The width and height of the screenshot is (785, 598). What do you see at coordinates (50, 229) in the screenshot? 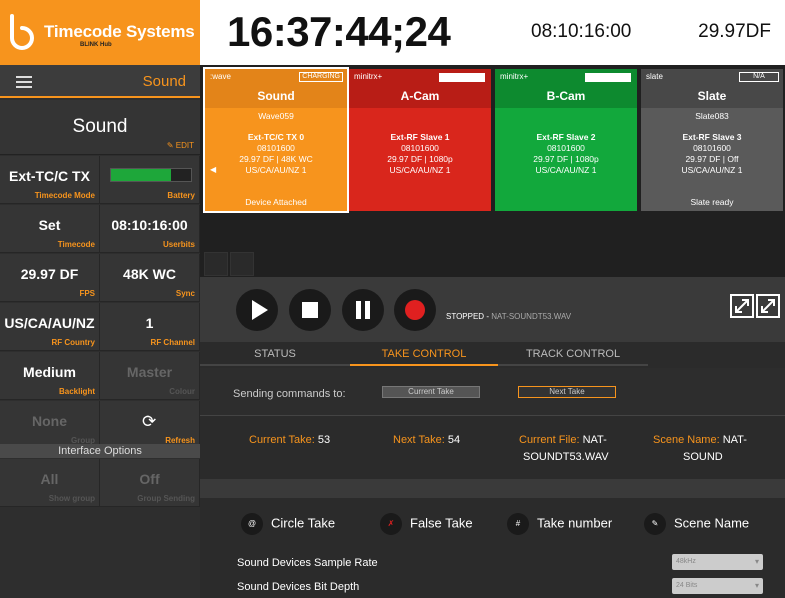
I see `setting-timecode: Set Timecode` at bounding box center [50, 229].